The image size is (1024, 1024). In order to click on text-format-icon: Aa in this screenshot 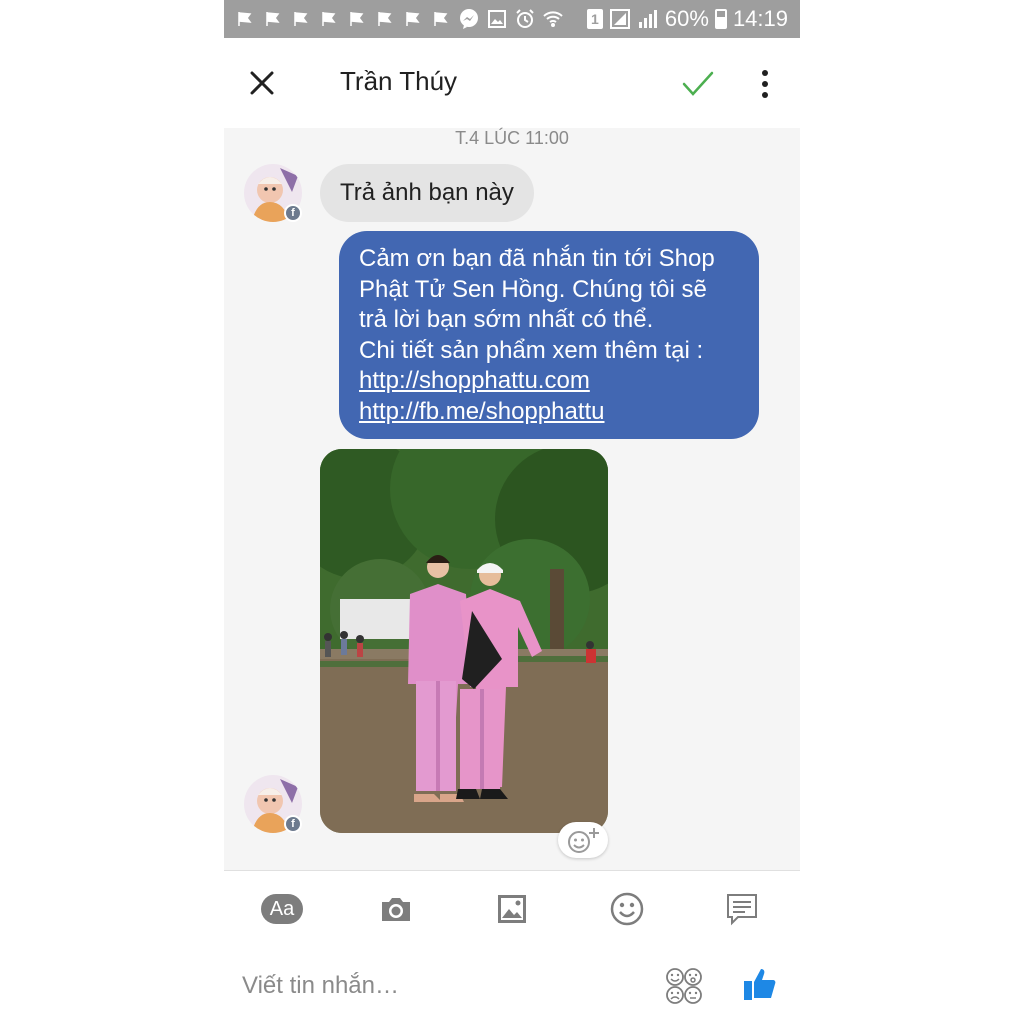, I will do `click(282, 909)`.